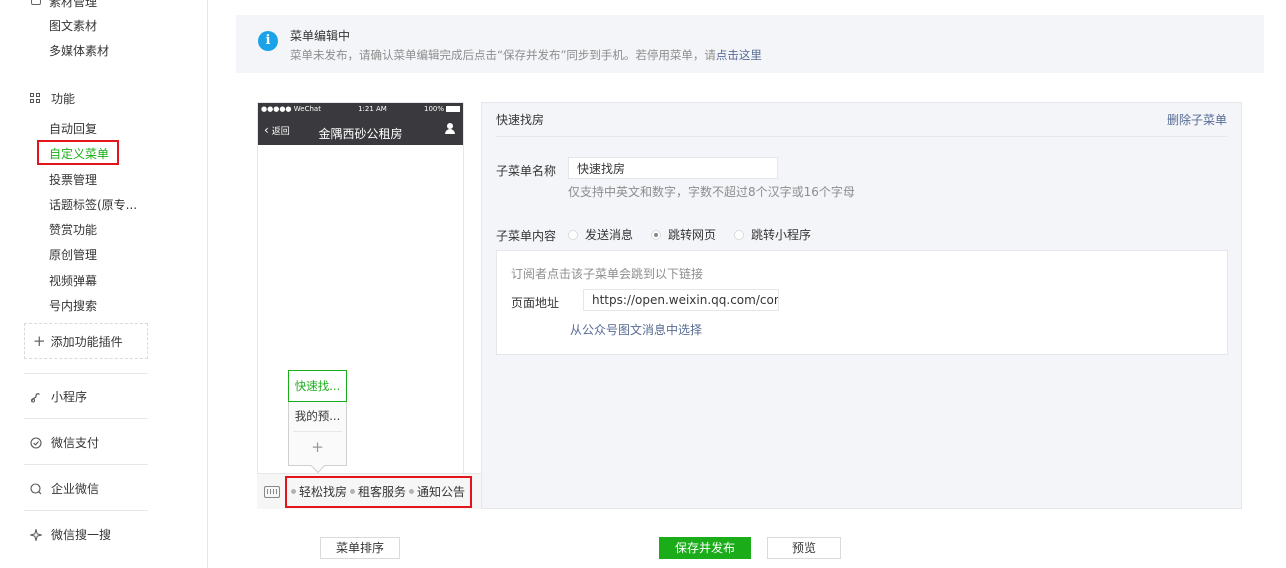  I want to click on sidebar-item-original: 原创管理, so click(73, 254).